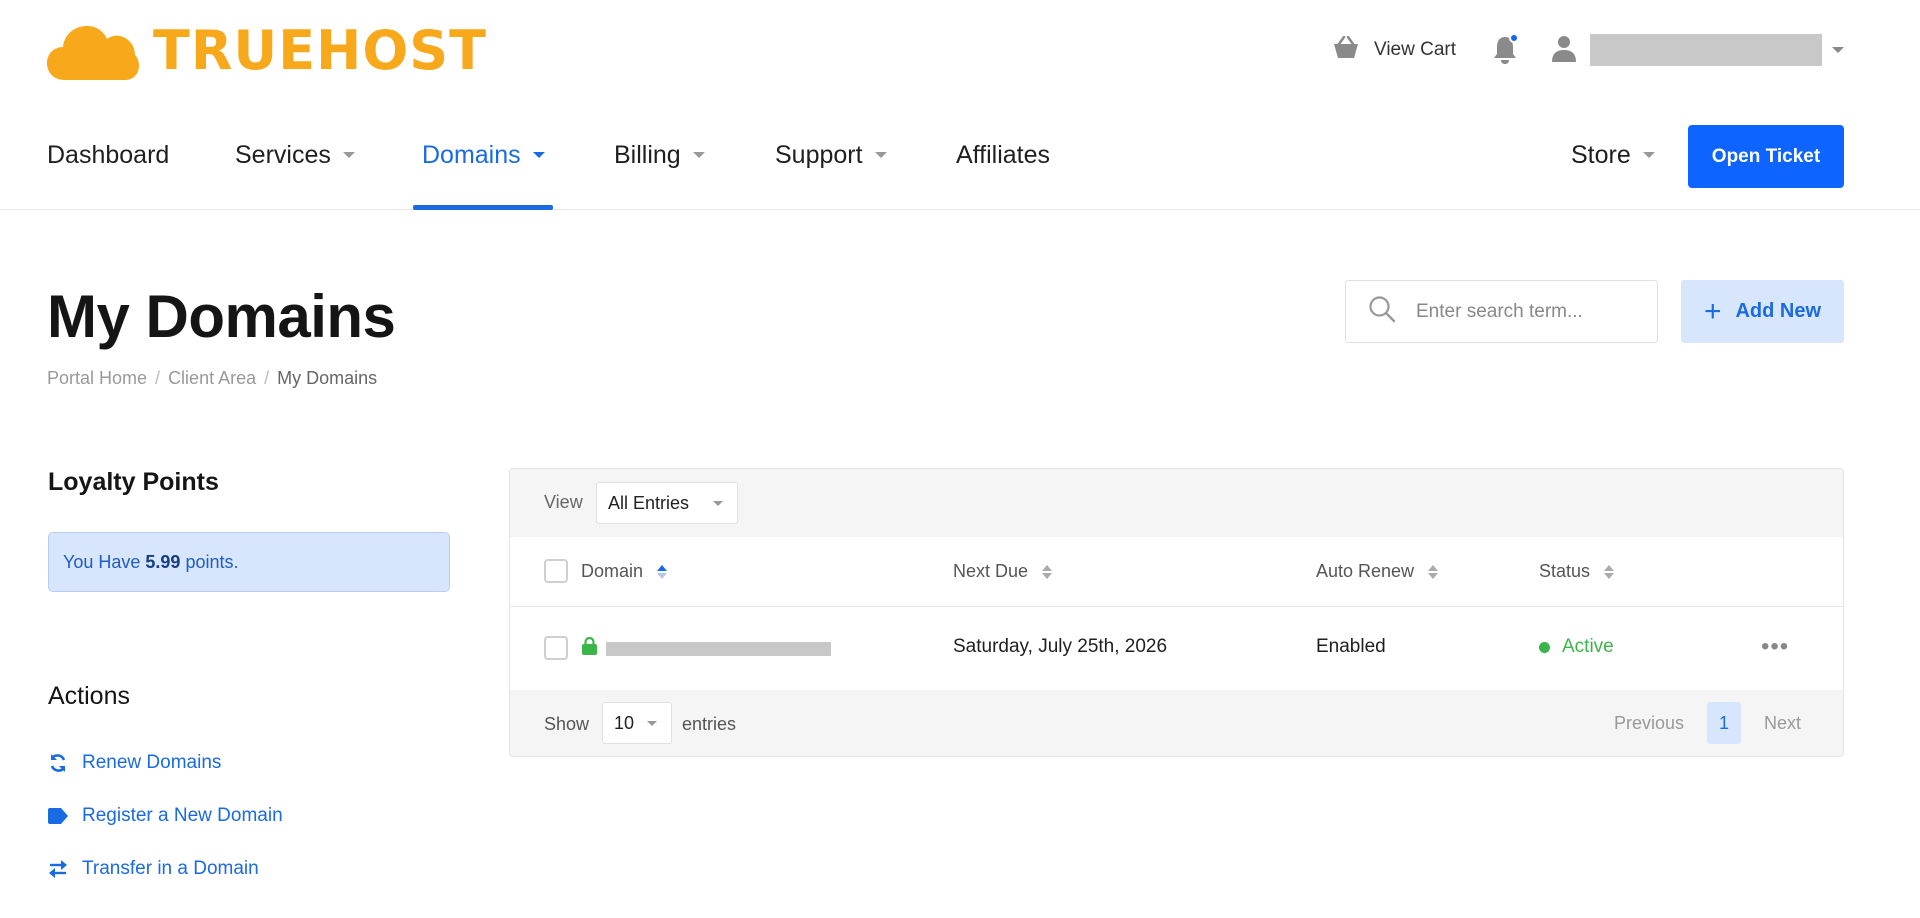 The width and height of the screenshot is (1920, 918). I want to click on add-new-label: Add New, so click(1778, 311).